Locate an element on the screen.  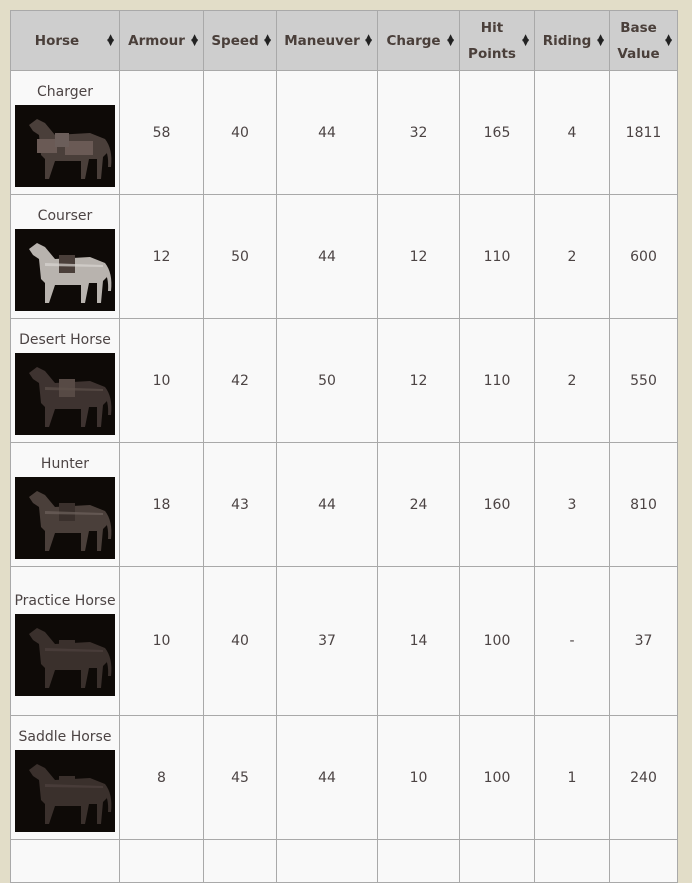
column-header-maneuver: Maneuver ▲ ▼ is located at coordinates (327, 40).